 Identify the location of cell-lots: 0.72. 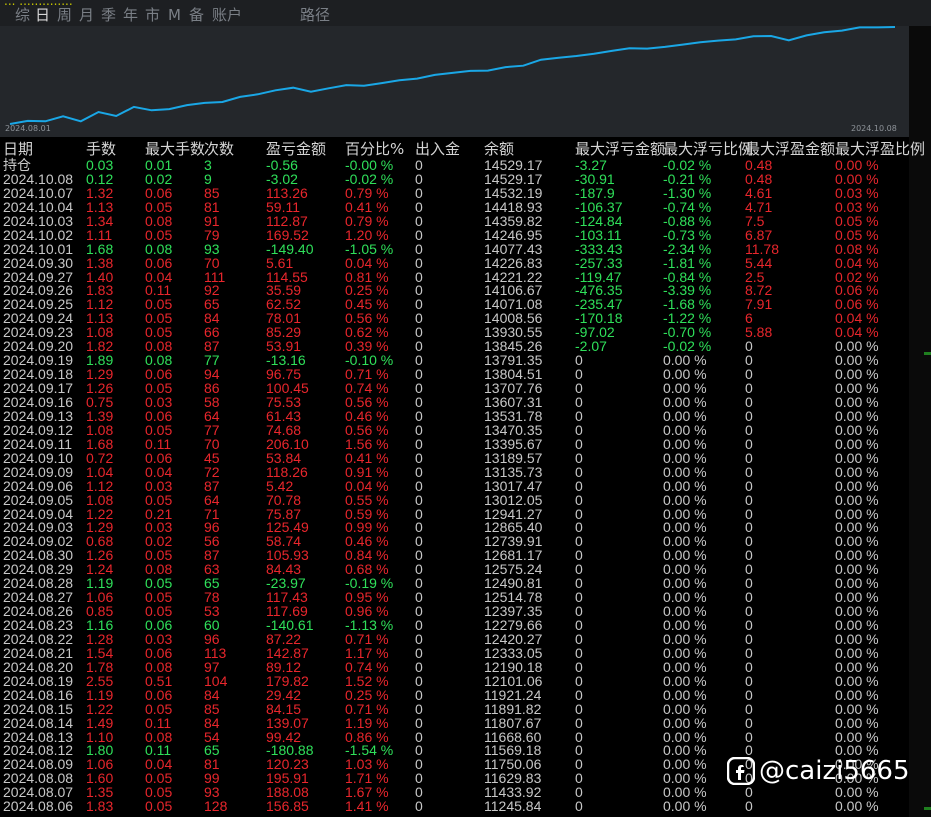
(100, 457).